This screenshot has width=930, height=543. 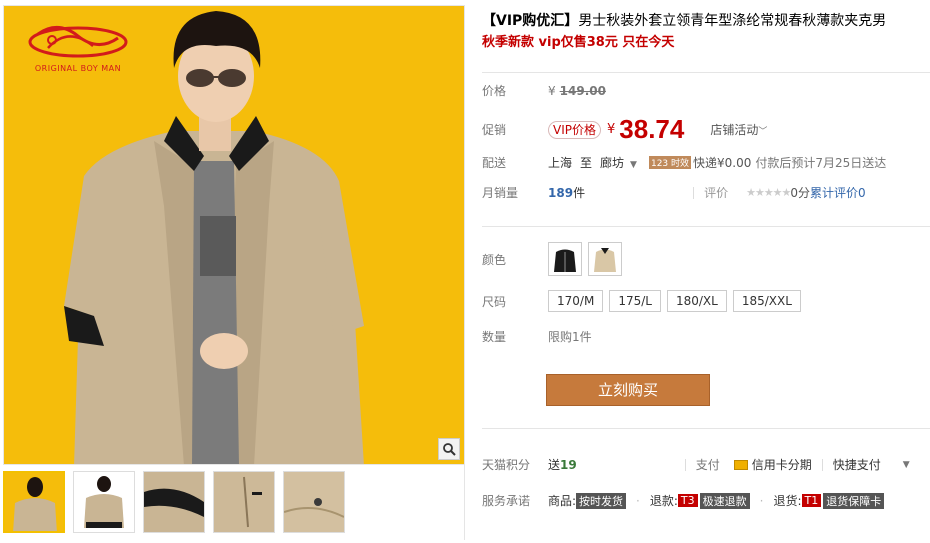 What do you see at coordinates (857, 464) in the screenshot?
I see `quick-pay: 快捷支付` at bounding box center [857, 464].